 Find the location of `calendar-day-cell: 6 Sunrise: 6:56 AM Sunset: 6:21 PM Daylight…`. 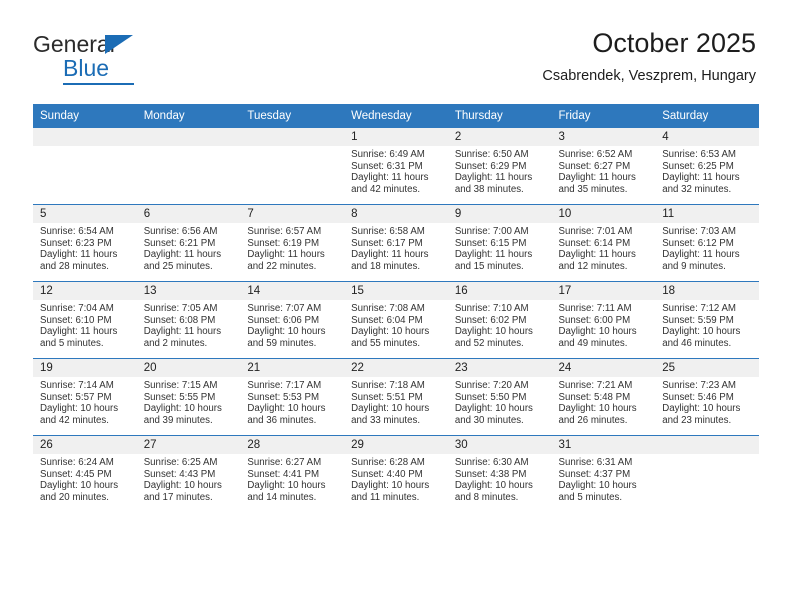

calendar-day-cell: 6 Sunrise: 6:56 AM Sunset: 6:21 PM Daylight… is located at coordinates (188, 243).